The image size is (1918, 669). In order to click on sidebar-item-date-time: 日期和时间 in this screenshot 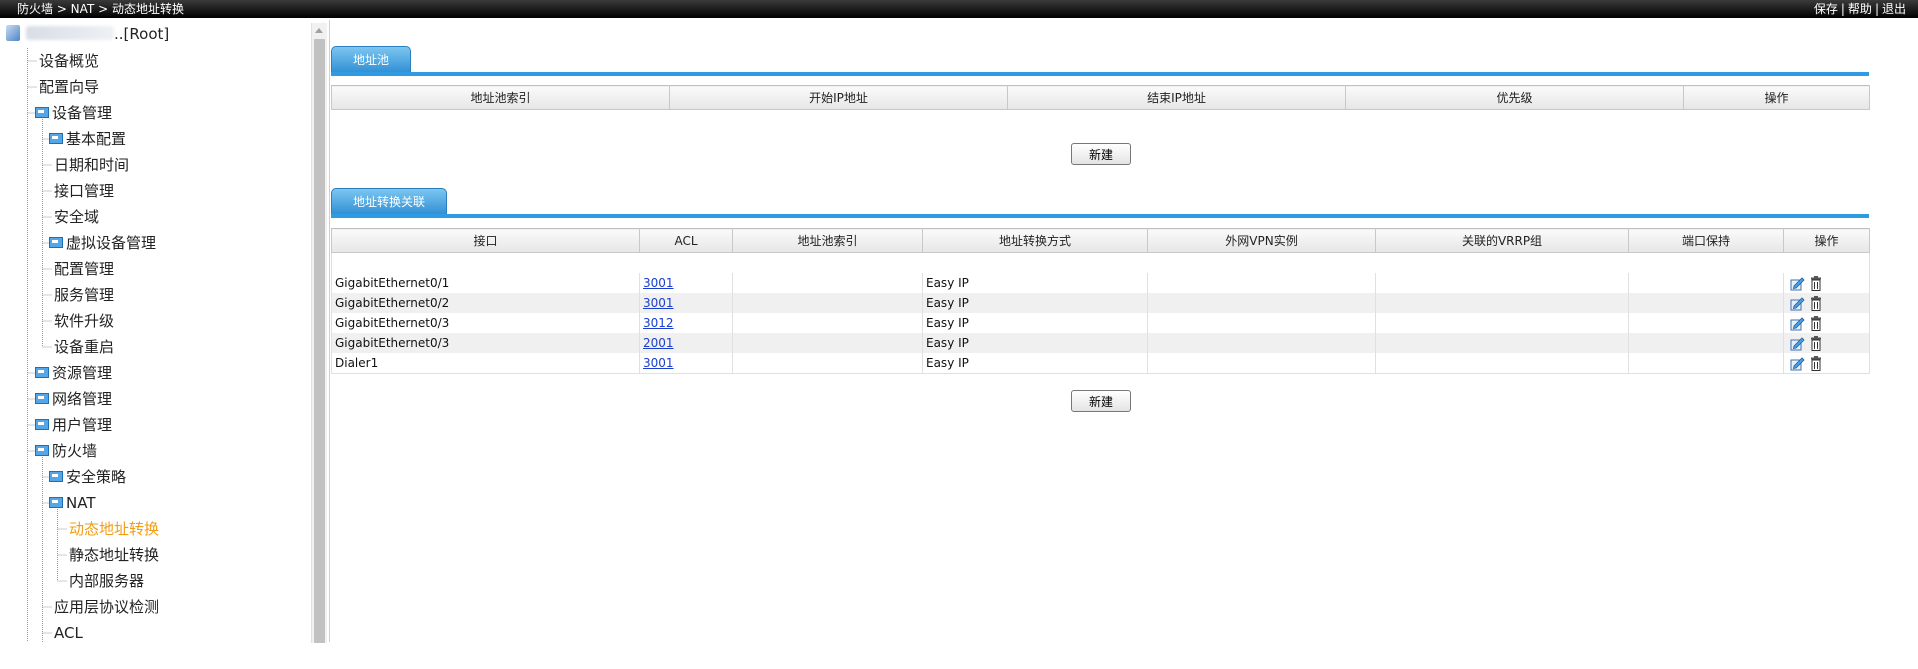, I will do `click(91, 165)`.